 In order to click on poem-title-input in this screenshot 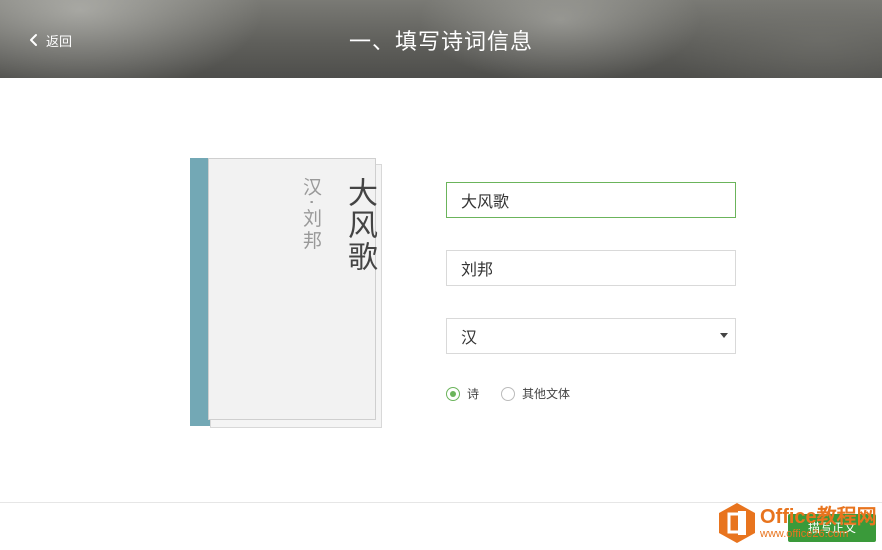, I will do `click(591, 200)`.